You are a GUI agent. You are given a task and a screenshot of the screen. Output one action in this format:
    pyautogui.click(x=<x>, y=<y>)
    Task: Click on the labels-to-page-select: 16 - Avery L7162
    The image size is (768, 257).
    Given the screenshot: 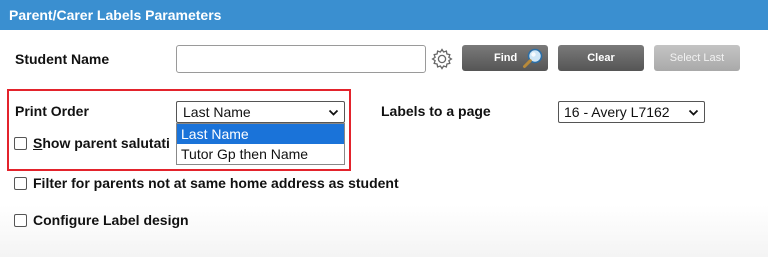 What is the action you would take?
    pyautogui.click(x=631, y=112)
    